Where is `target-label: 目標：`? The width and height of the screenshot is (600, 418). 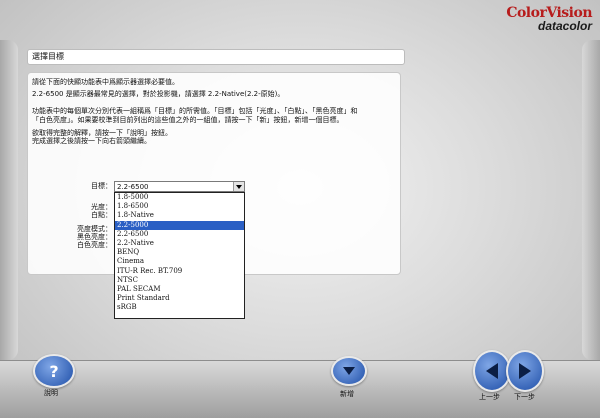
target-label: 目標： is located at coordinates (101, 186).